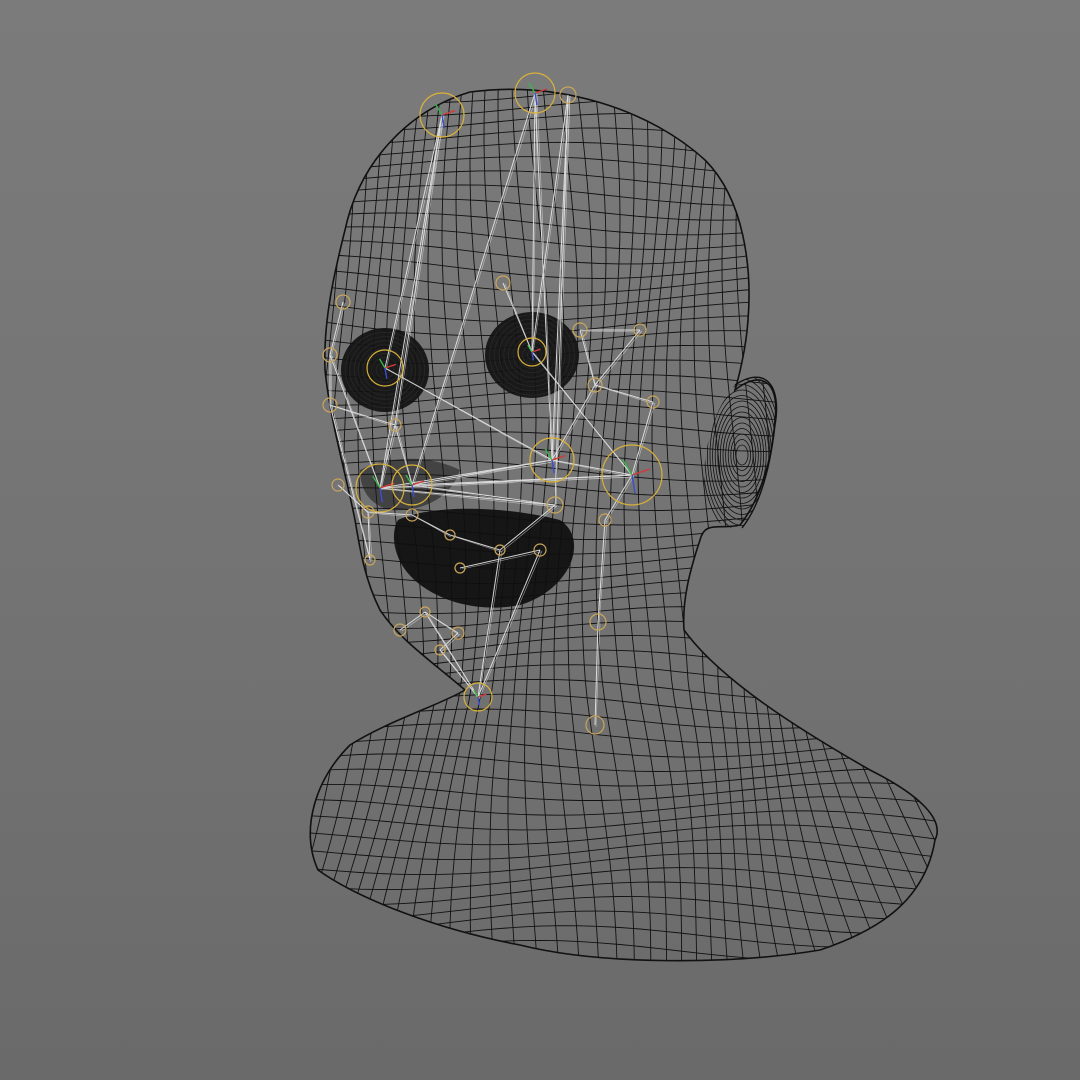 The image size is (1080, 1080). Describe the element at coordinates (484, 558) in the screenshot. I see `mouth-cavity` at that location.